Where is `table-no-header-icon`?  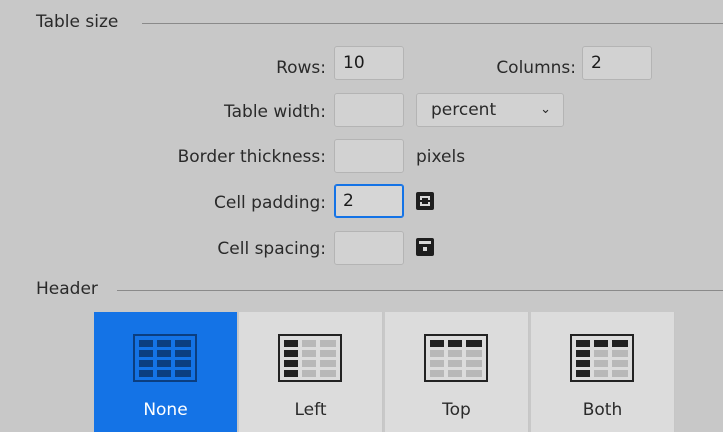
table-no-header-icon is located at coordinates (165, 358).